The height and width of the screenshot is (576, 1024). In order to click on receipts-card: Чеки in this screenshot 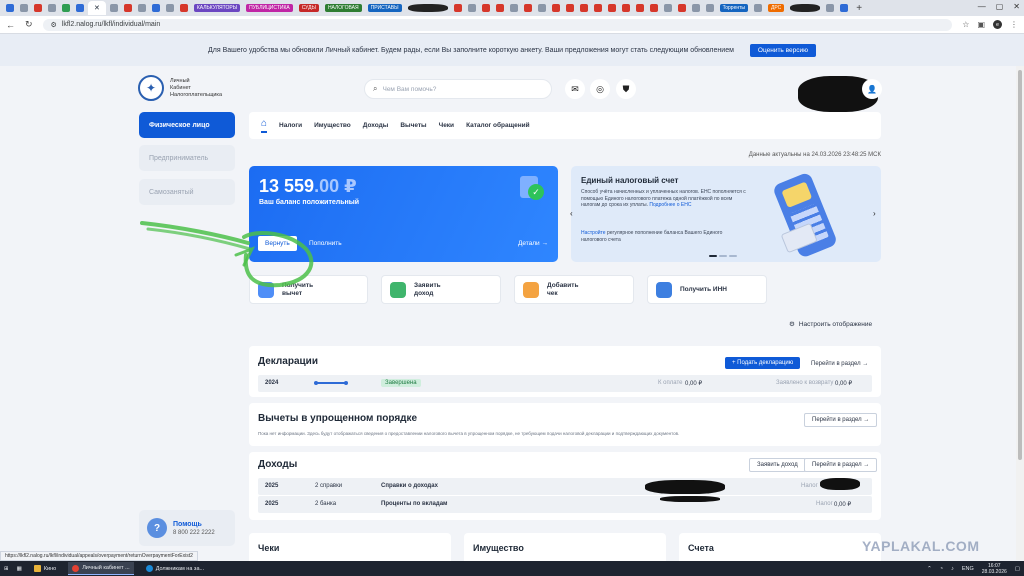, I will do `click(350, 548)`.